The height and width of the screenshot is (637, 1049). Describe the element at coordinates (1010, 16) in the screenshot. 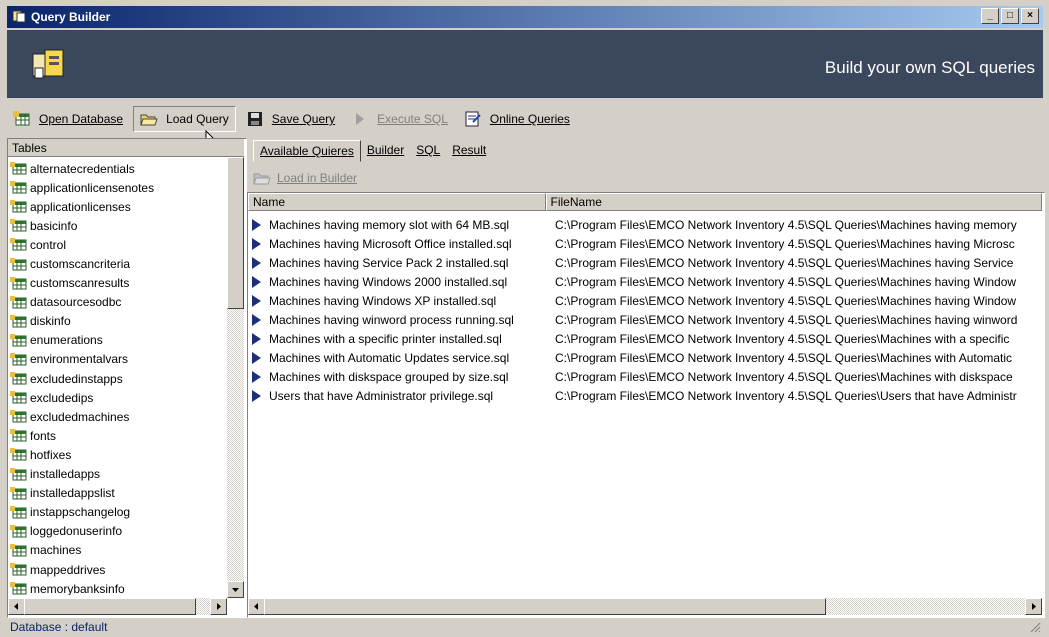

I see `maximize-button: □` at that location.